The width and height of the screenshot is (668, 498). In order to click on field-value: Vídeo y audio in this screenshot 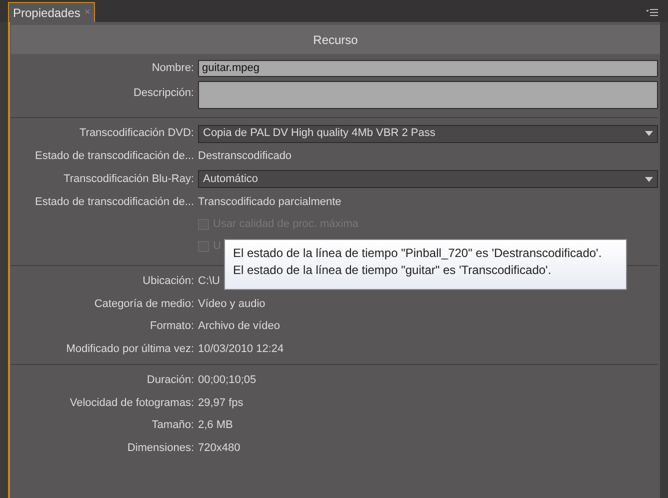, I will do `click(232, 304)`.